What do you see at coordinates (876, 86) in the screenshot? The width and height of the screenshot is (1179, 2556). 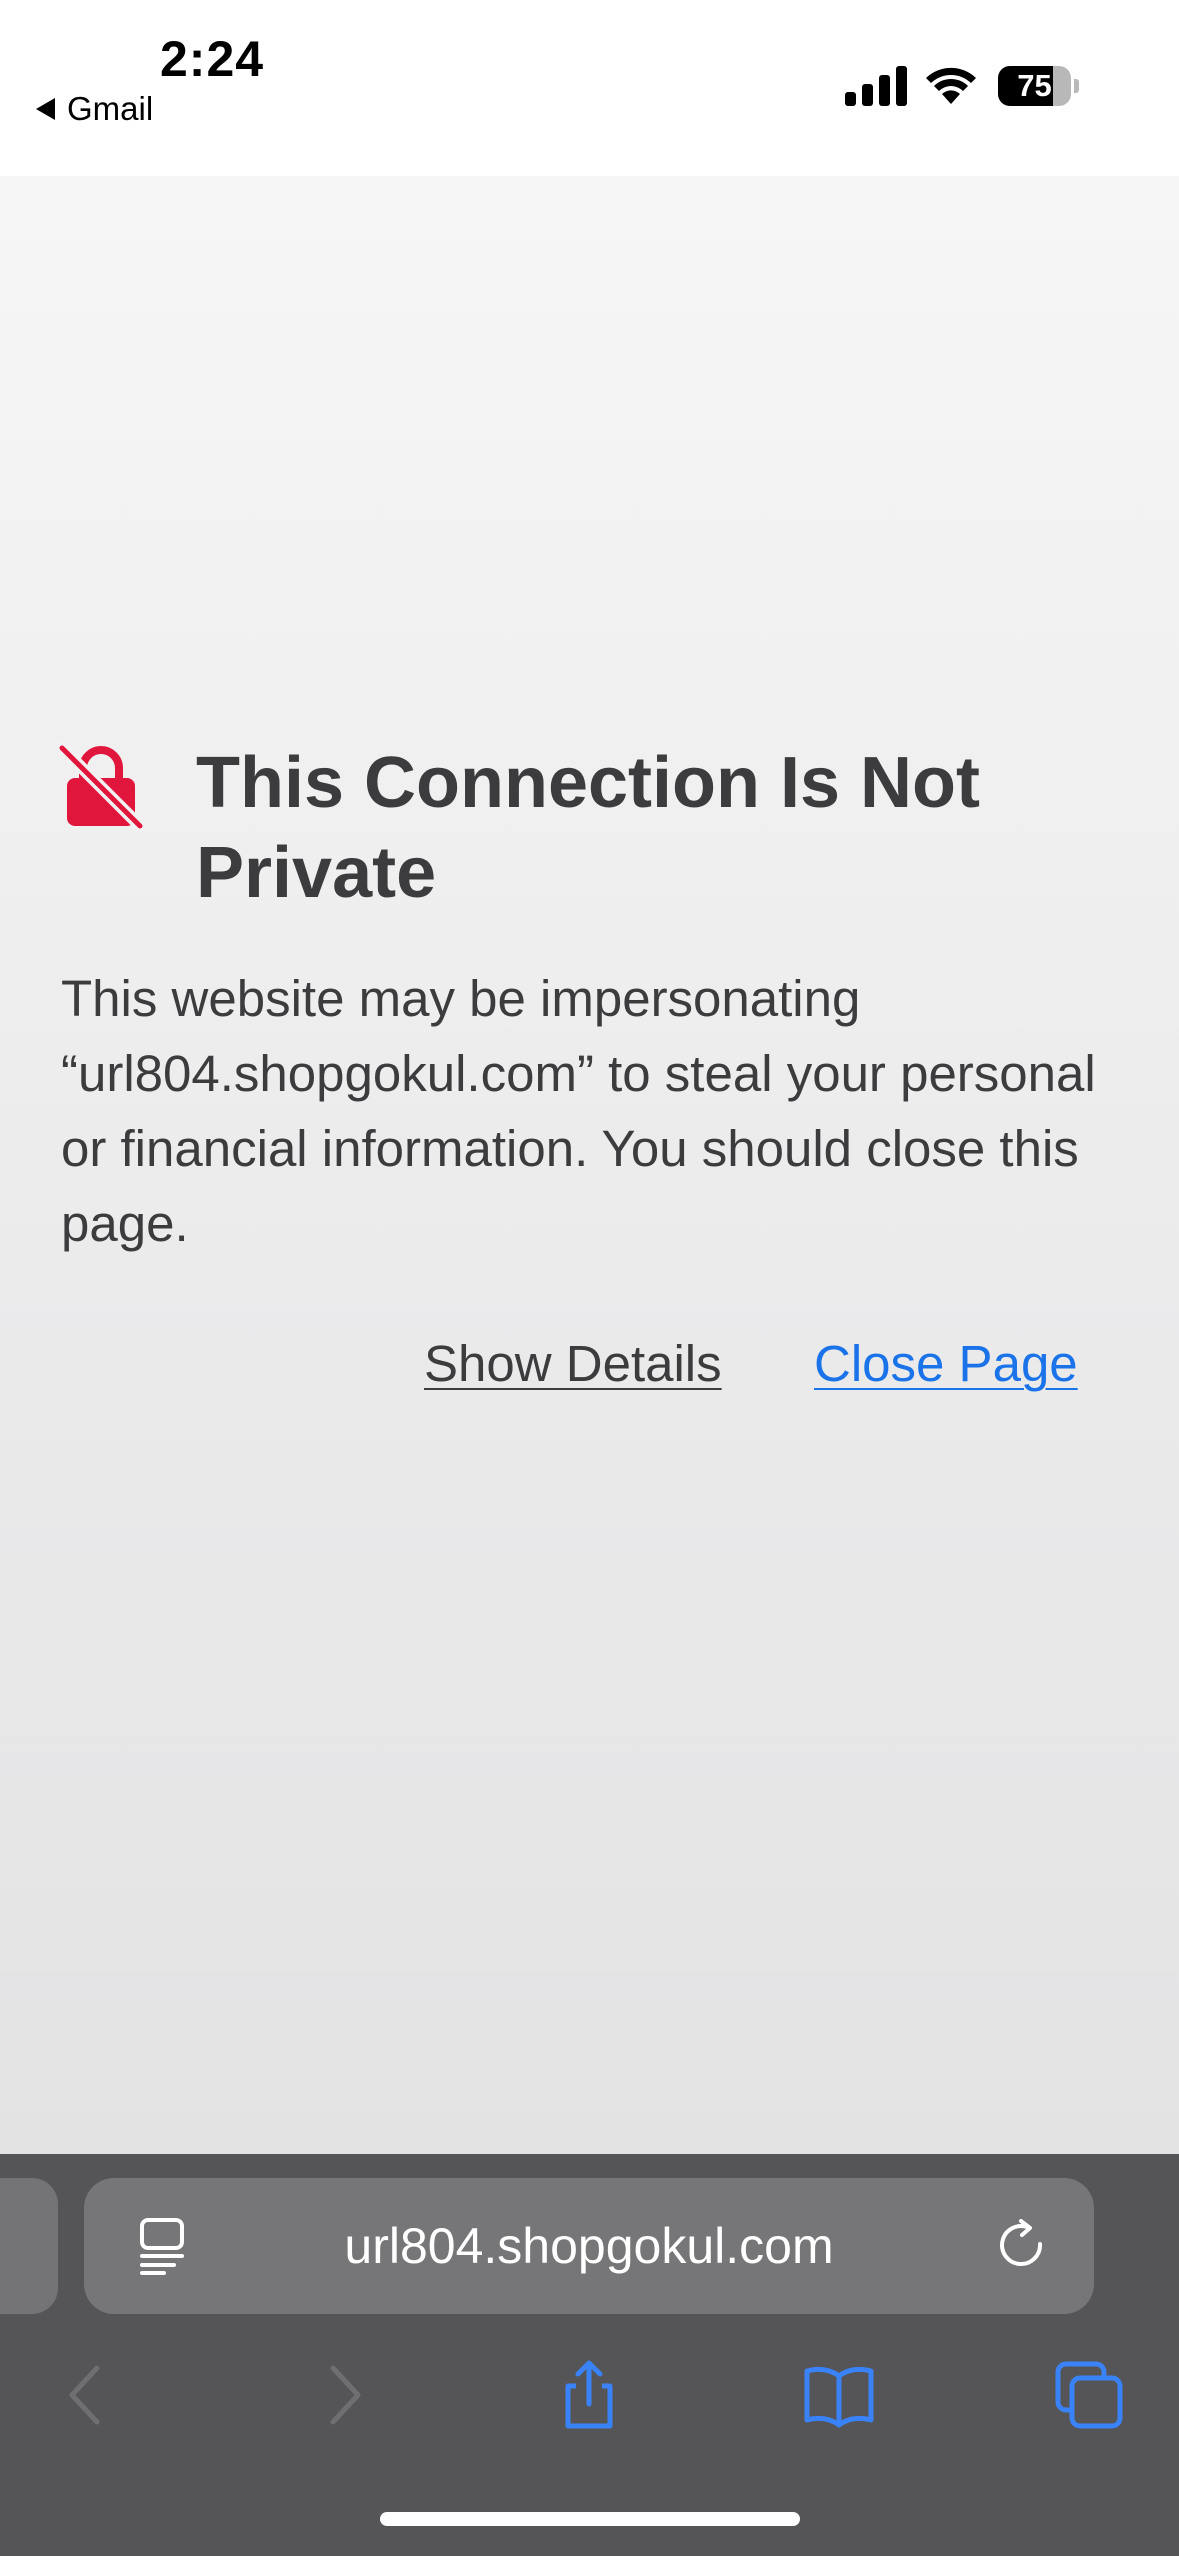 I see `cellular-signal-icon` at bounding box center [876, 86].